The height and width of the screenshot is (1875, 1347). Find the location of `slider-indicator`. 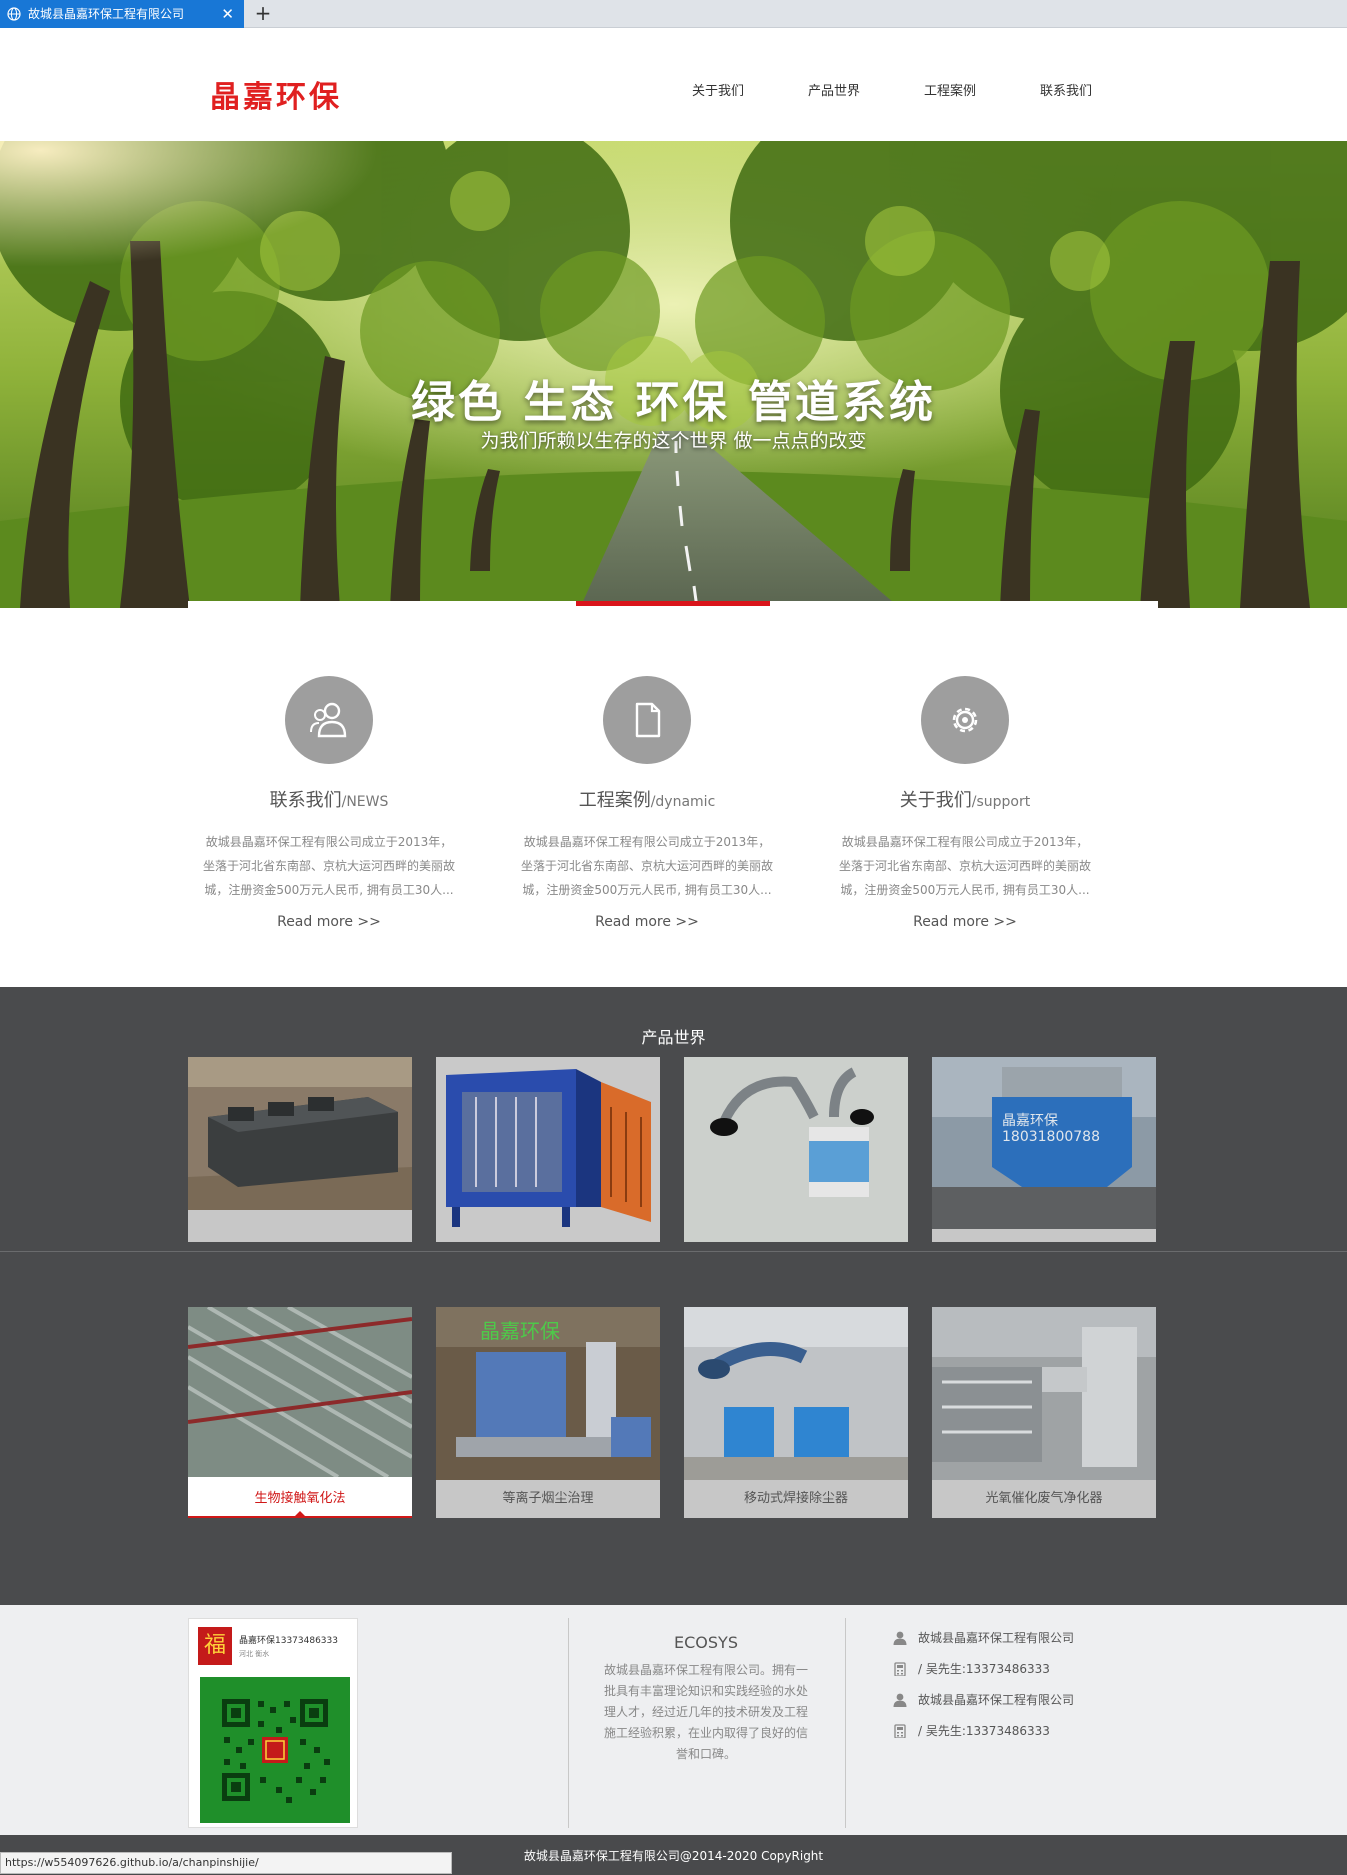

slider-indicator is located at coordinates (673, 606).